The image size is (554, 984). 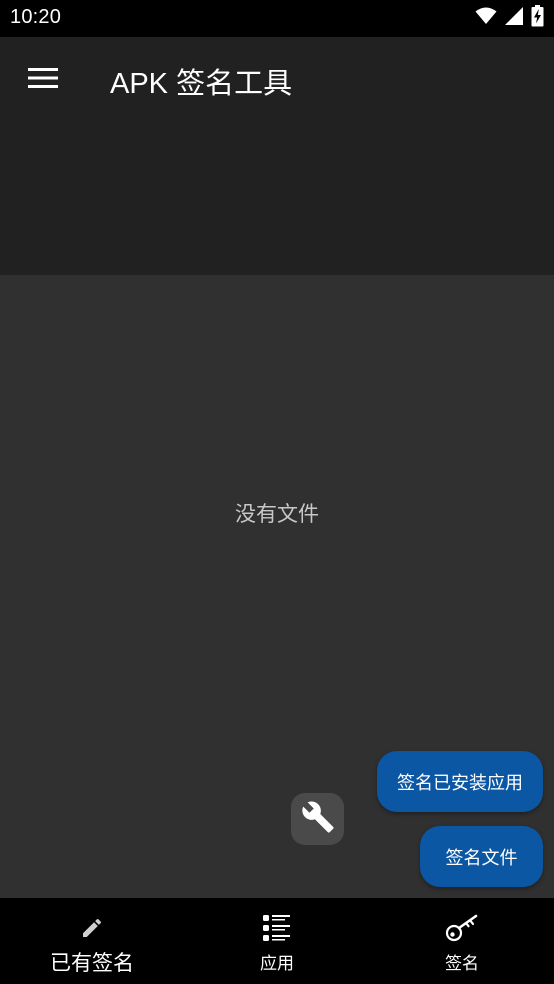 What do you see at coordinates (460, 781) in the screenshot?
I see `sign-installed-app-button: 签名已安装应用` at bounding box center [460, 781].